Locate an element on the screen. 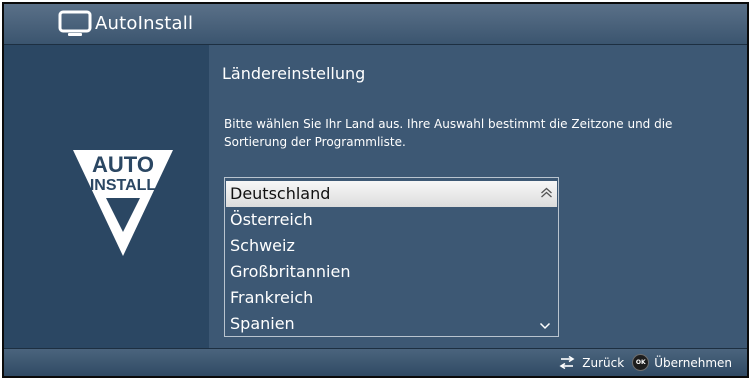 Image resolution: width=753 pixels, height=382 pixels. back-label: Zurück is located at coordinates (603, 363).